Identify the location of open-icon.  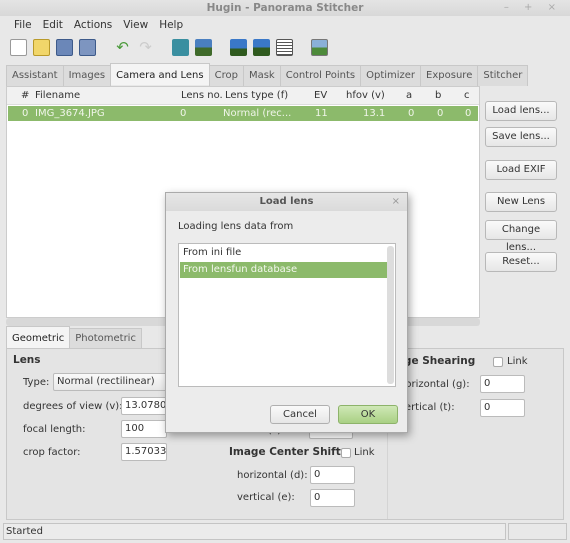
(41, 47).